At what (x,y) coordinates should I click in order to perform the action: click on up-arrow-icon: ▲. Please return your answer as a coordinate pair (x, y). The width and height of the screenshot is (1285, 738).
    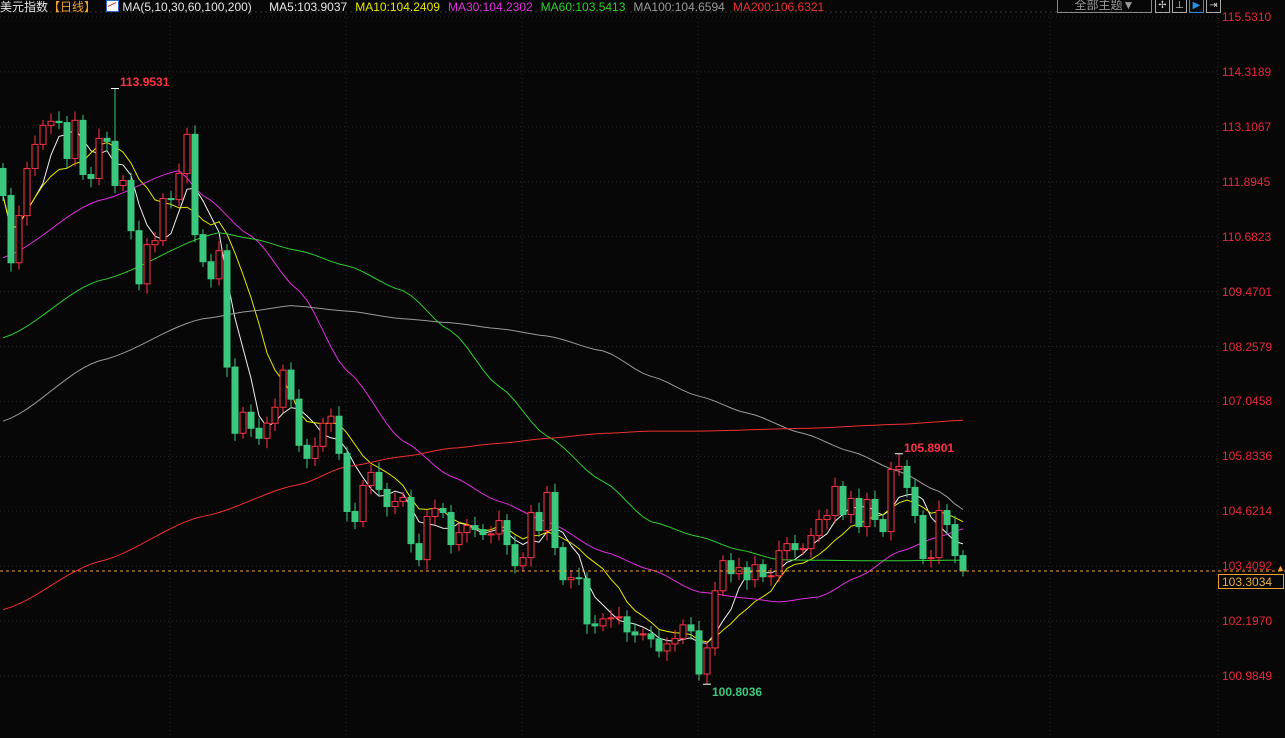
    Looking at the image, I should click on (1280, 568).